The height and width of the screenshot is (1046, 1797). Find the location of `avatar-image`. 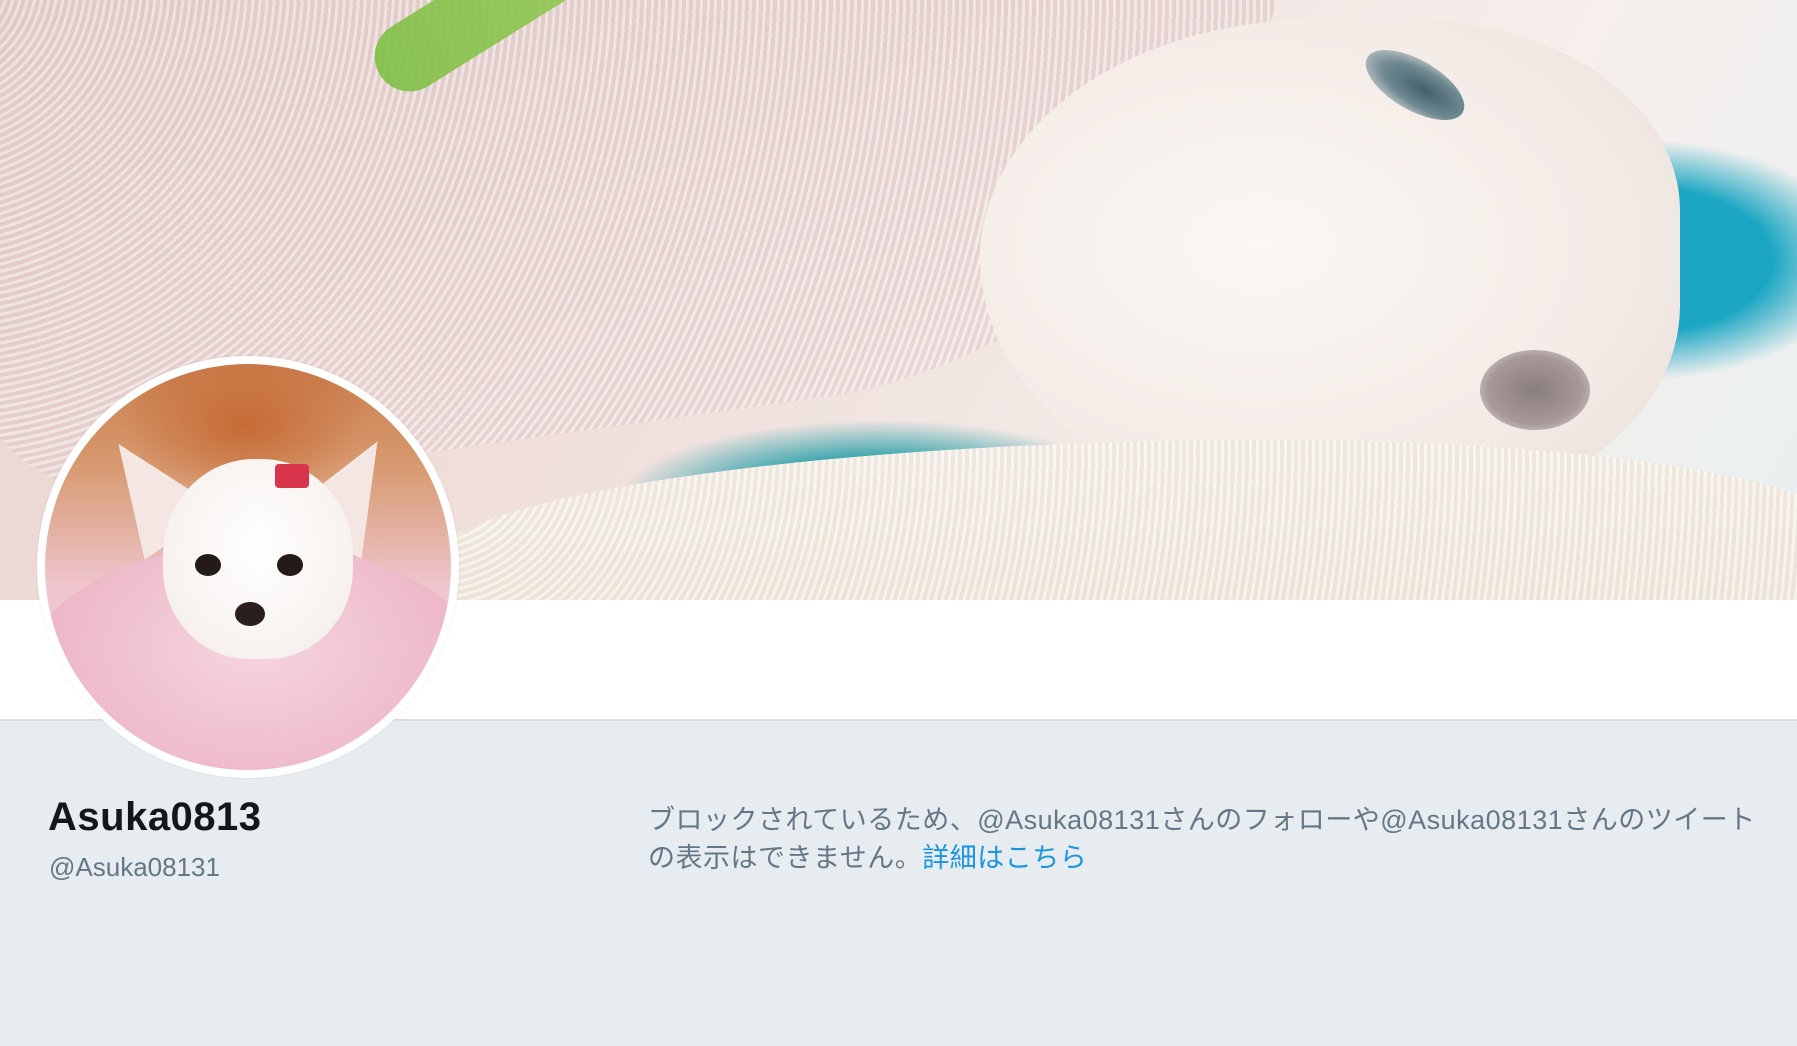

avatar-image is located at coordinates (248, 567).